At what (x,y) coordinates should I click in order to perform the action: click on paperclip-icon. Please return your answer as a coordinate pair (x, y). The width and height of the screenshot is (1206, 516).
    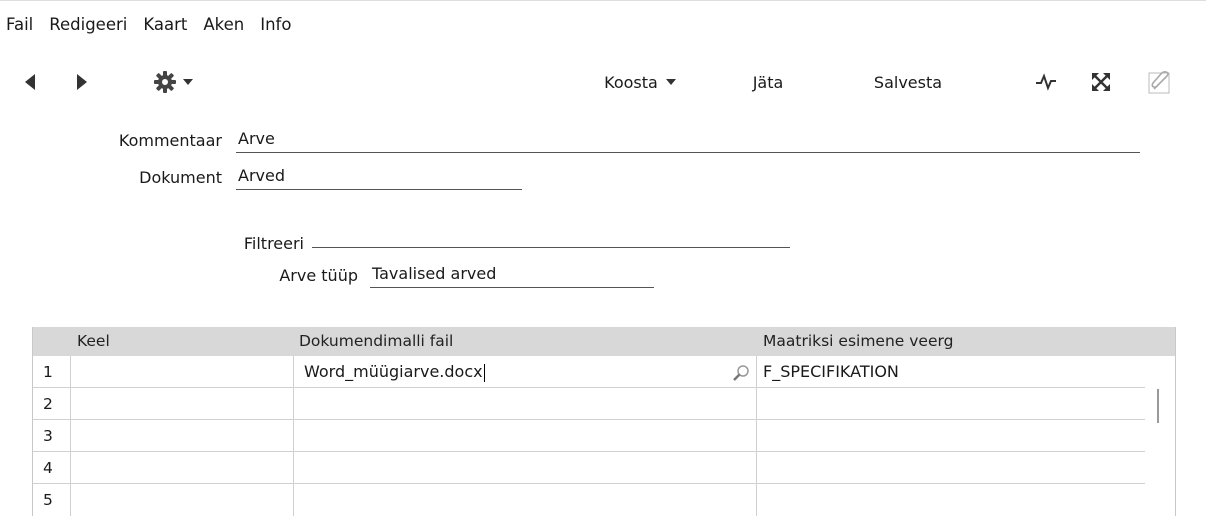
    Looking at the image, I should click on (1159, 82).